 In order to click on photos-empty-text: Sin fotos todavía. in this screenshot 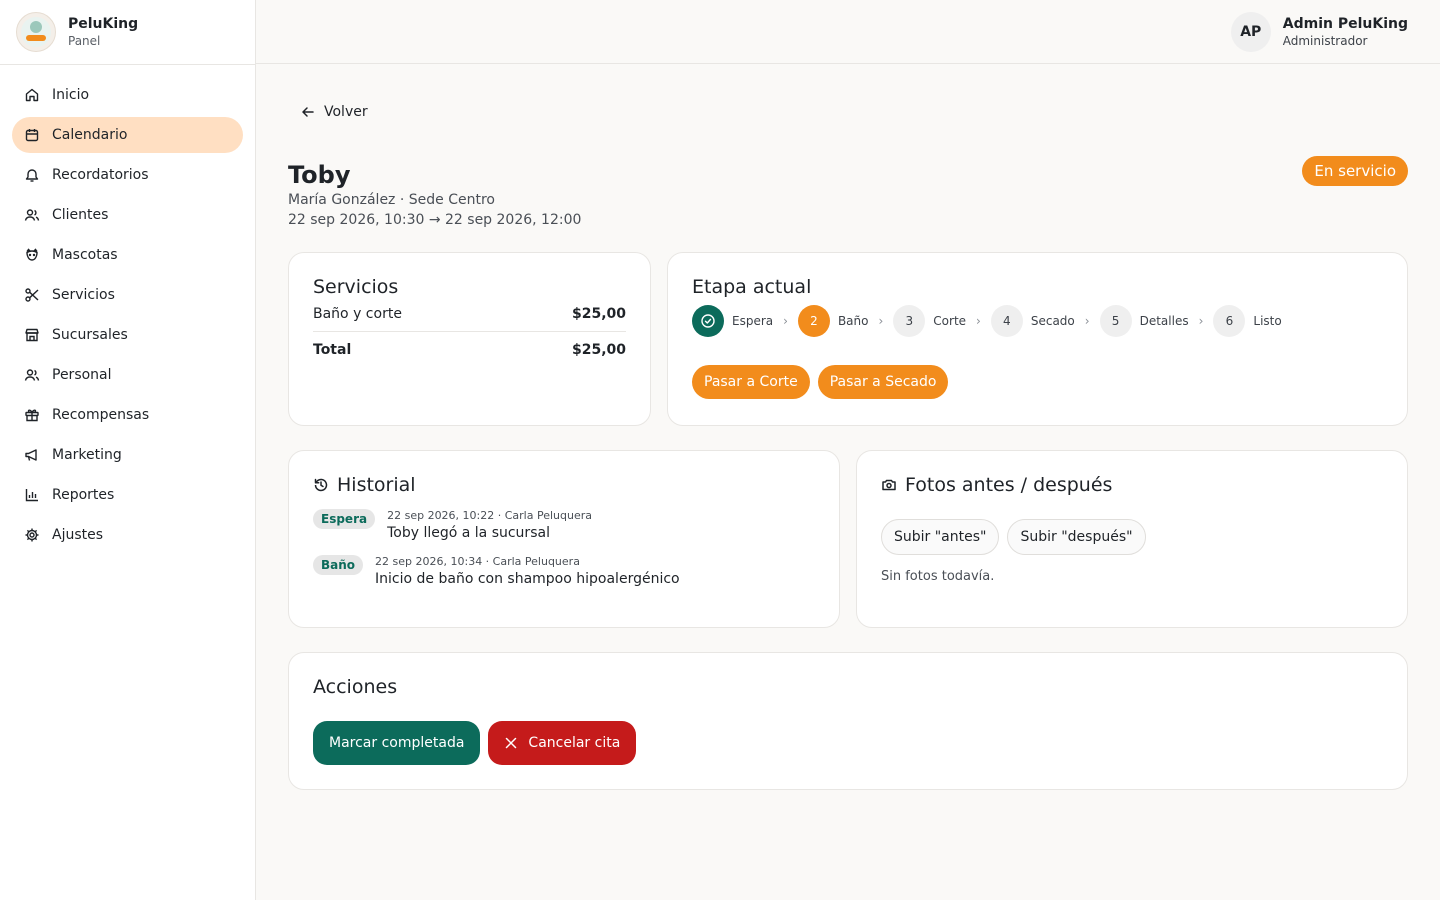, I will do `click(938, 576)`.